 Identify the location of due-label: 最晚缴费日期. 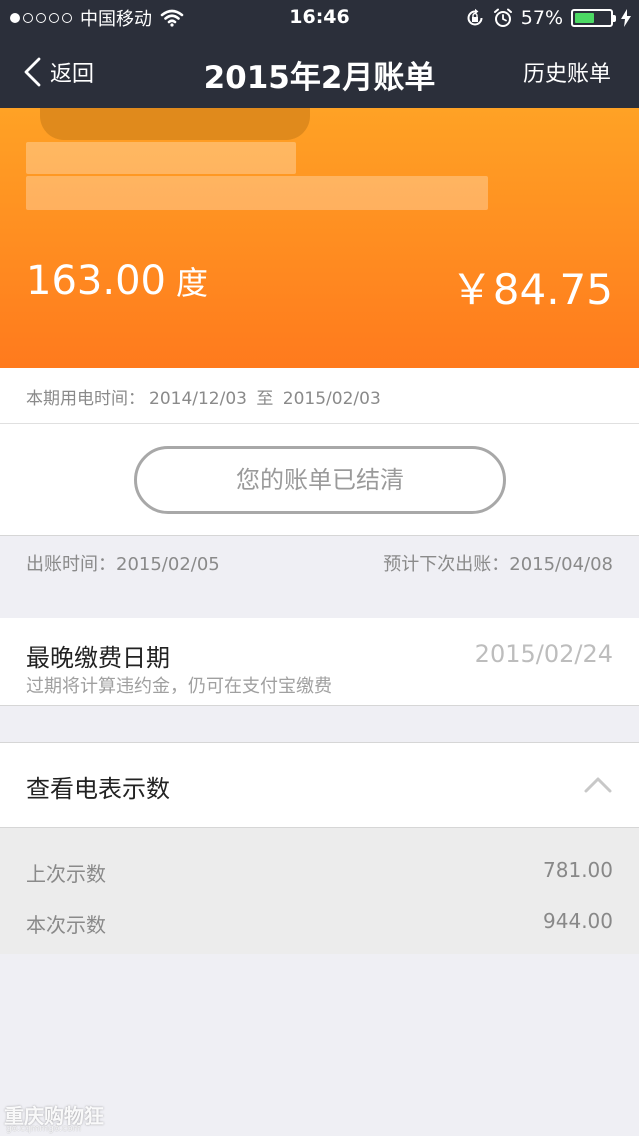
(98, 658).